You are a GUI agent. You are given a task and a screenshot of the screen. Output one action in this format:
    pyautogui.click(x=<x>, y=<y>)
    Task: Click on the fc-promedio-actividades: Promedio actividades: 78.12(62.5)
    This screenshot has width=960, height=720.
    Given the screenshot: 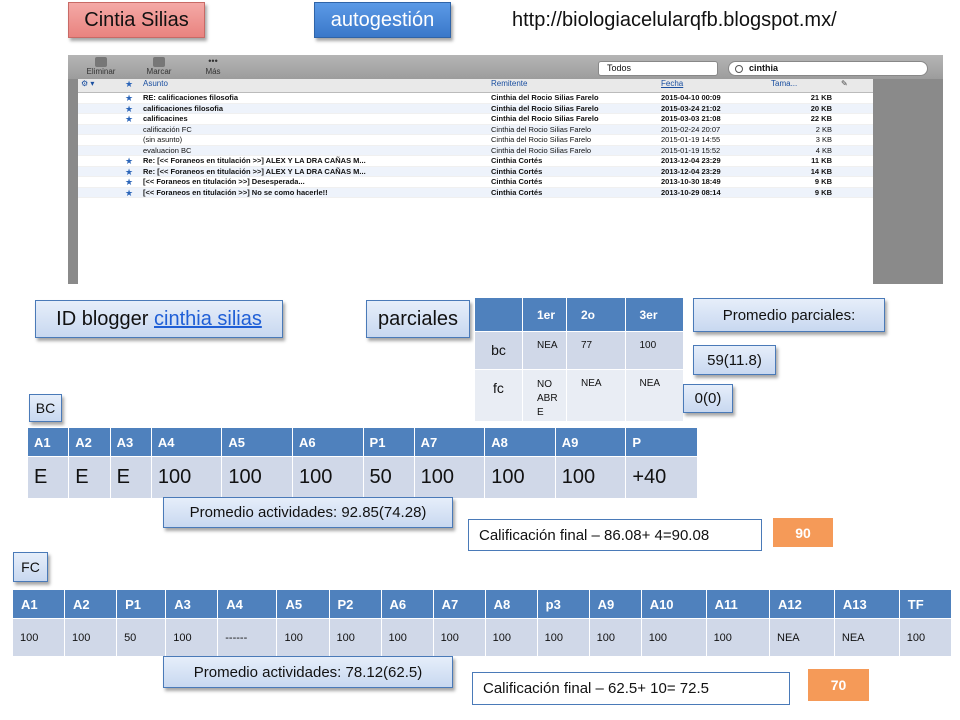 What is the action you would take?
    pyautogui.click(x=308, y=672)
    